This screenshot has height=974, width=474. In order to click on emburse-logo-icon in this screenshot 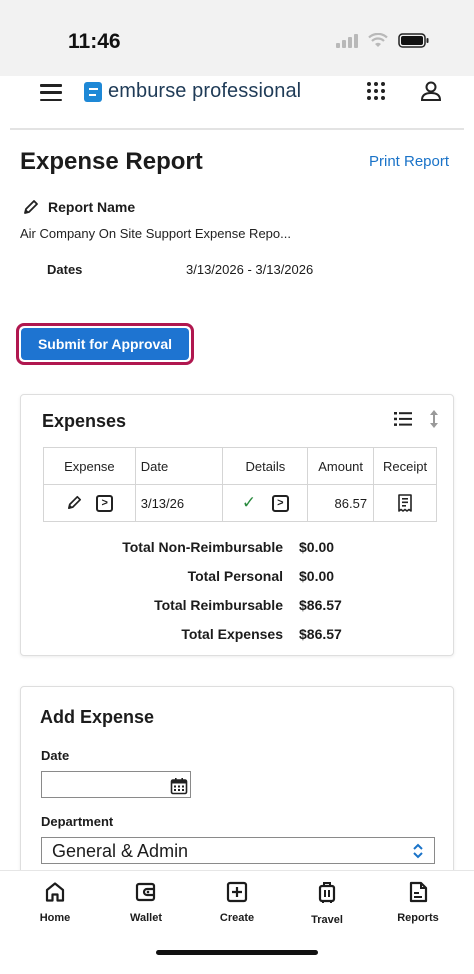, I will do `click(93, 91)`.